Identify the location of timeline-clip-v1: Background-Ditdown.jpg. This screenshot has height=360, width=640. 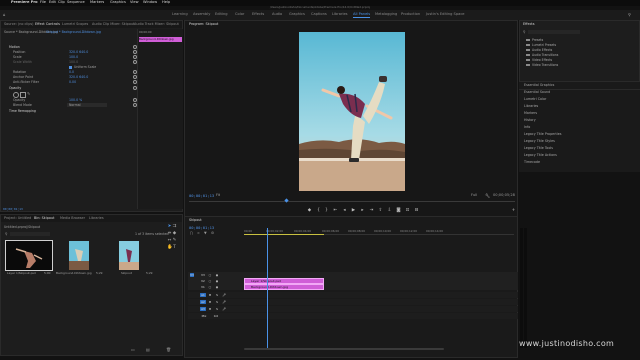
(284, 287).